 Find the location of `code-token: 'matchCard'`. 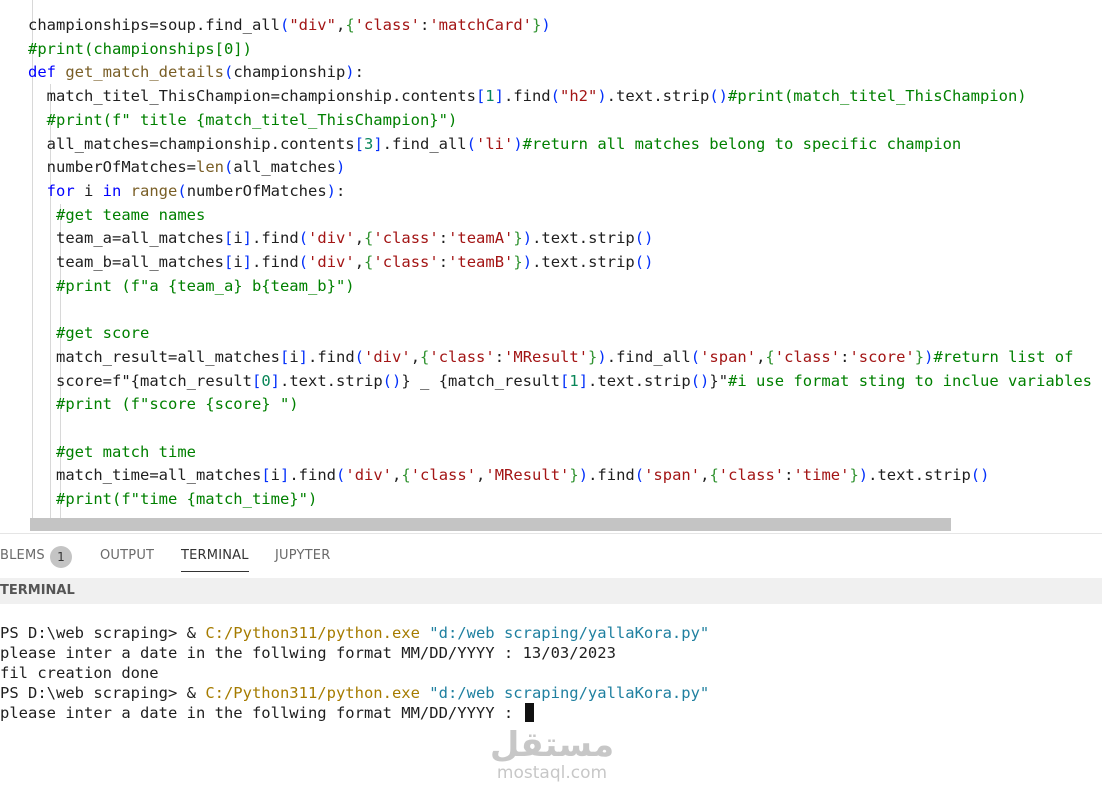

code-token: 'matchCard' is located at coordinates (480, 25).